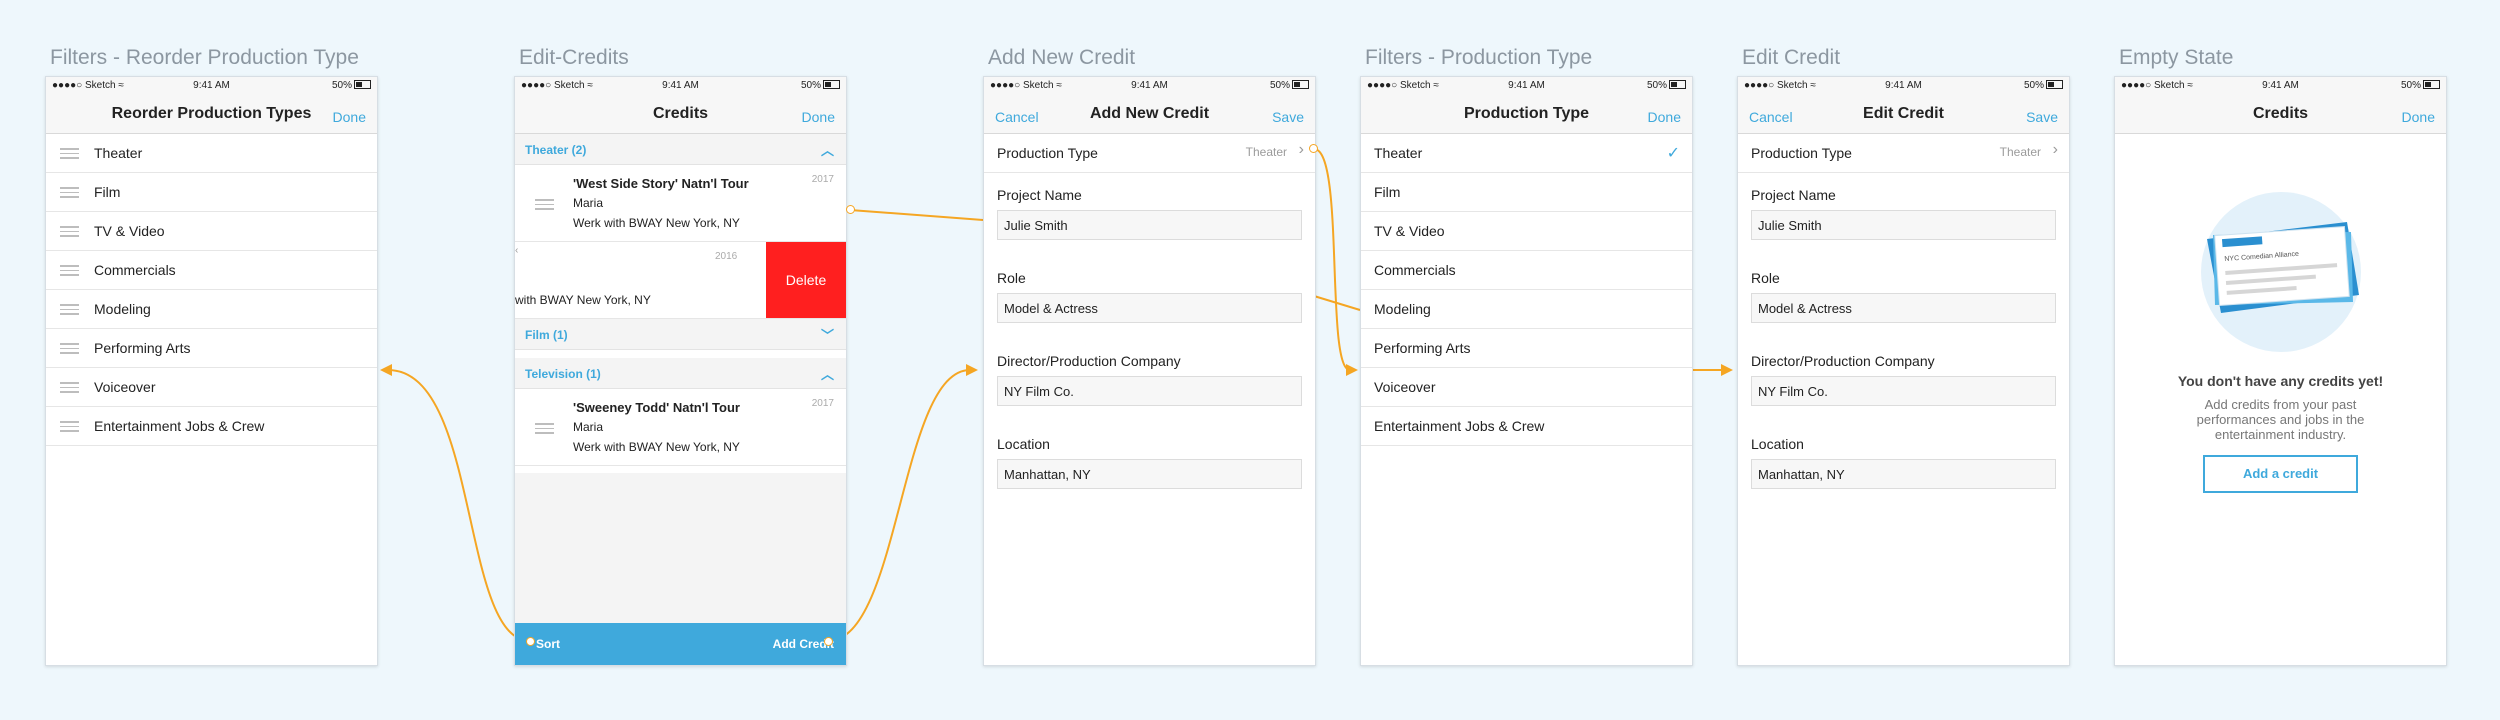 The height and width of the screenshot is (720, 2500). I want to click on battery: 50%, so click(1666, 85).